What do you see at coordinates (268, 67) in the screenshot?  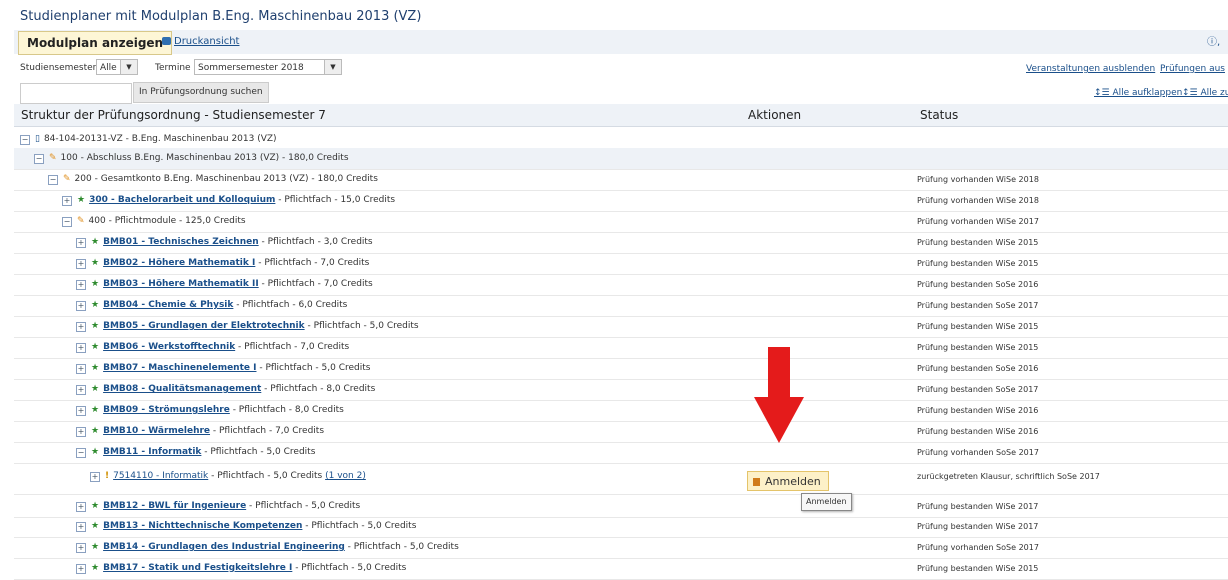 I see `termine-select: Sommersemester 2018 ▼` at bounding box center [268, 67].